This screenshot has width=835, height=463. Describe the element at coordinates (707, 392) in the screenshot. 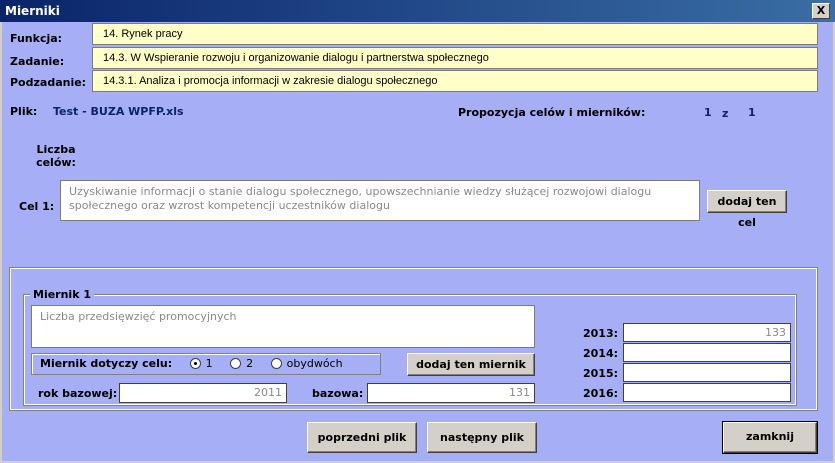

I see `year-2016-field` at that location.